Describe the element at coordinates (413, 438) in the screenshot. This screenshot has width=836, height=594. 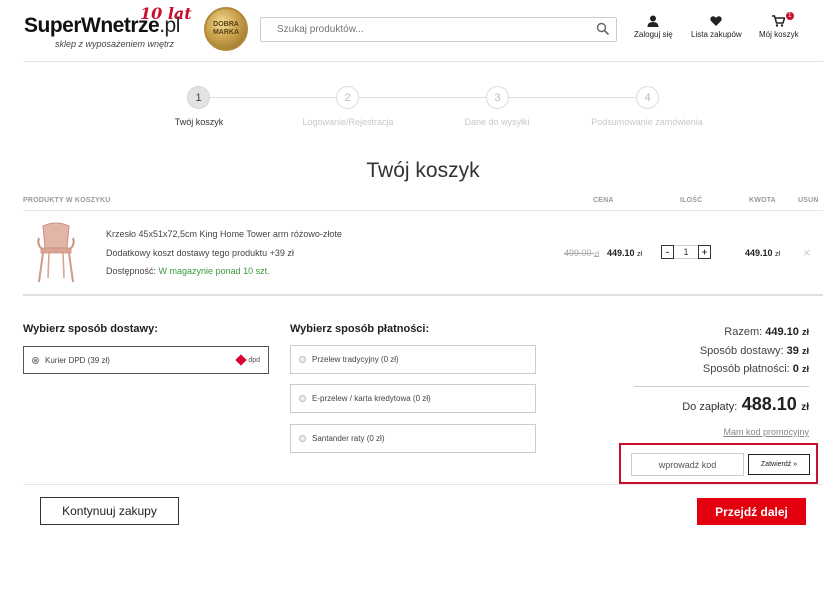
I see `payment-option-installments: Santander raty (0 zł)` at that location.